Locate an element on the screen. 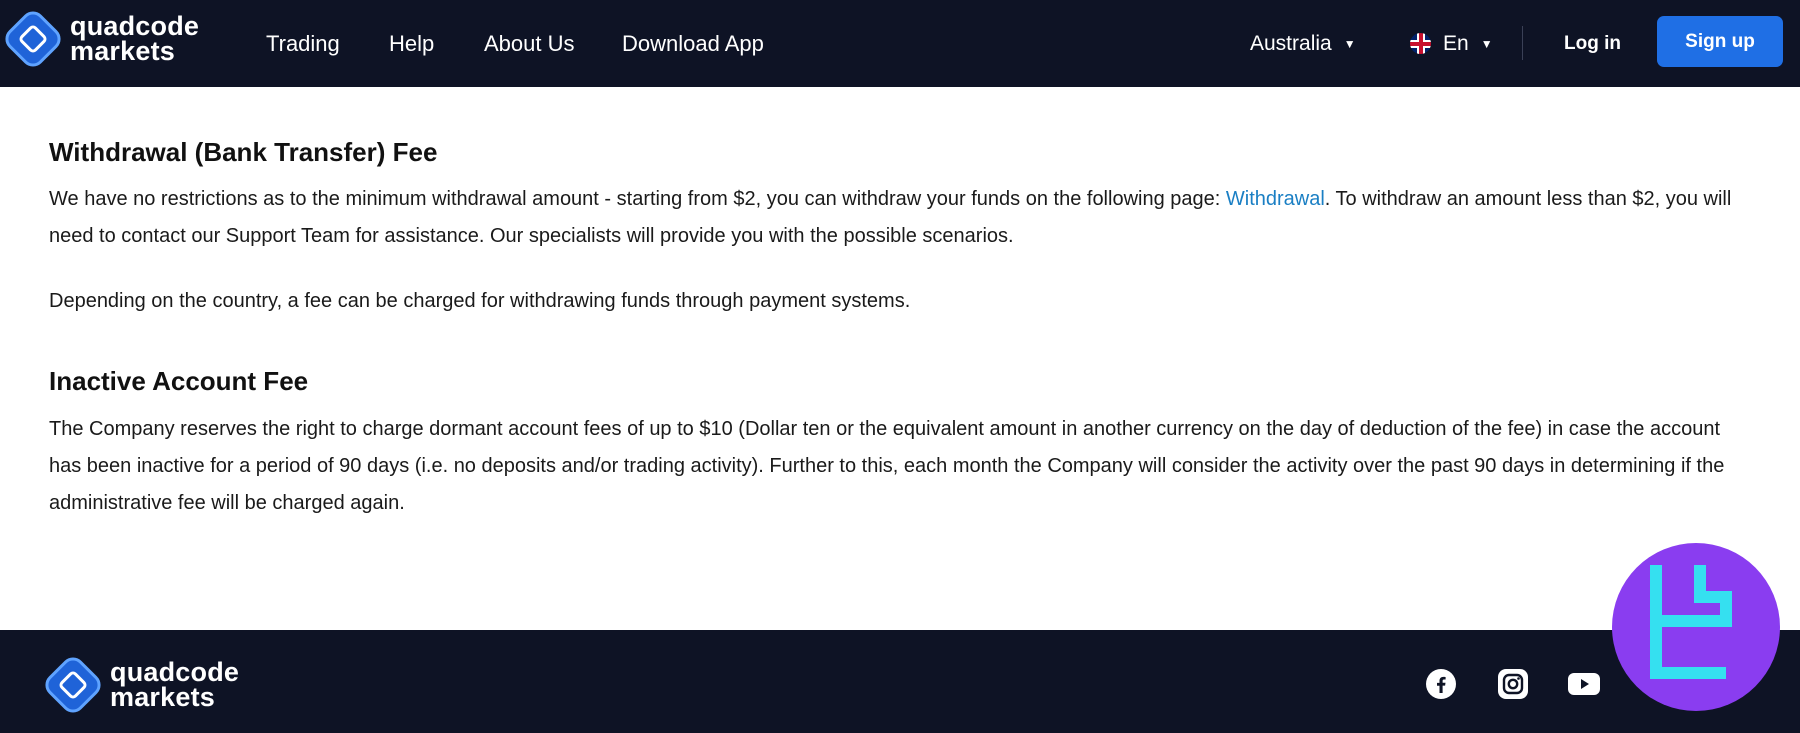 The image size is (1800, 733). facebook-icon is located at coordinates (1441, 684).